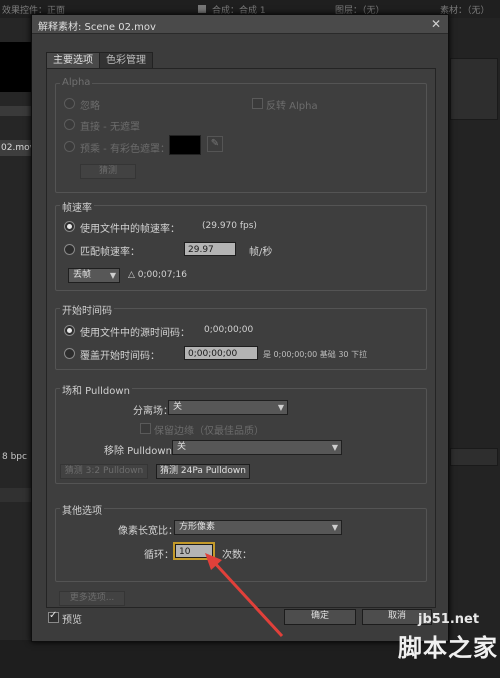  What do you see at coordinates (449, 619) in the screenshot?
I see `watermark-site: jb51.net` at bounding box center [449, 619].